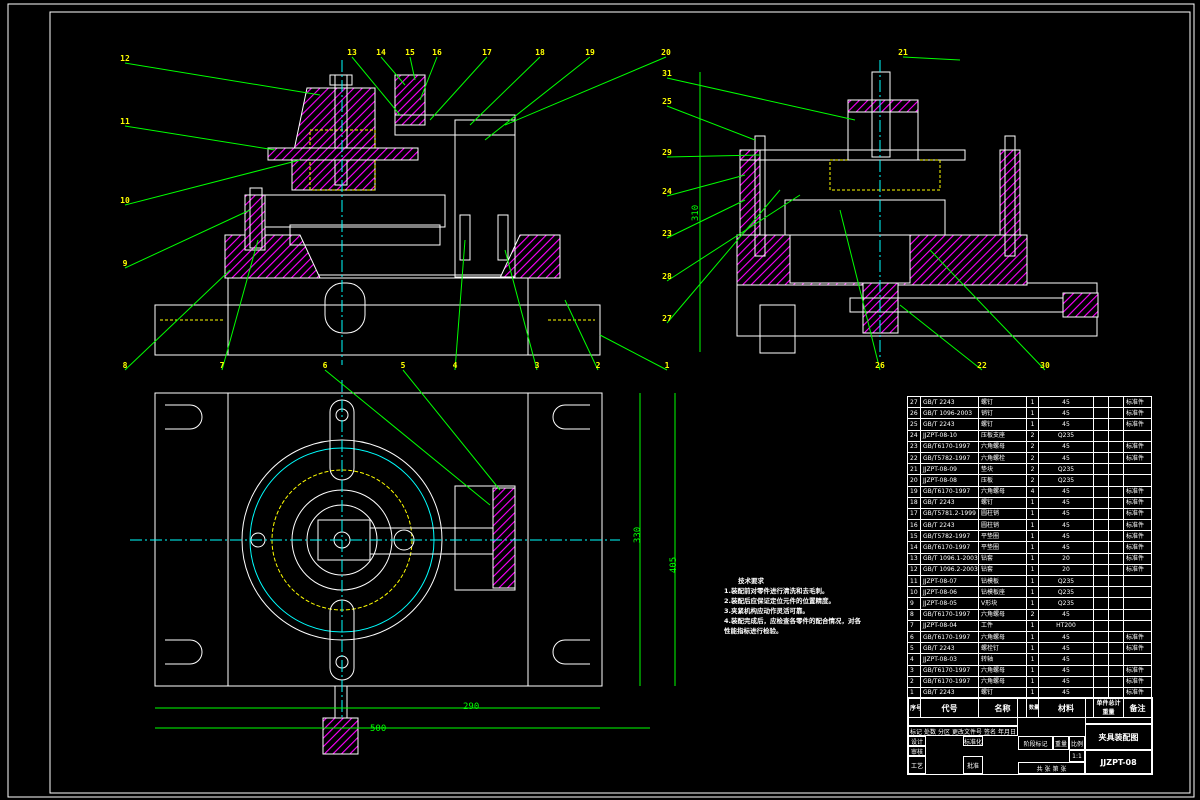  I want to click on cell-name: 螺钉, so click(1002, 402).